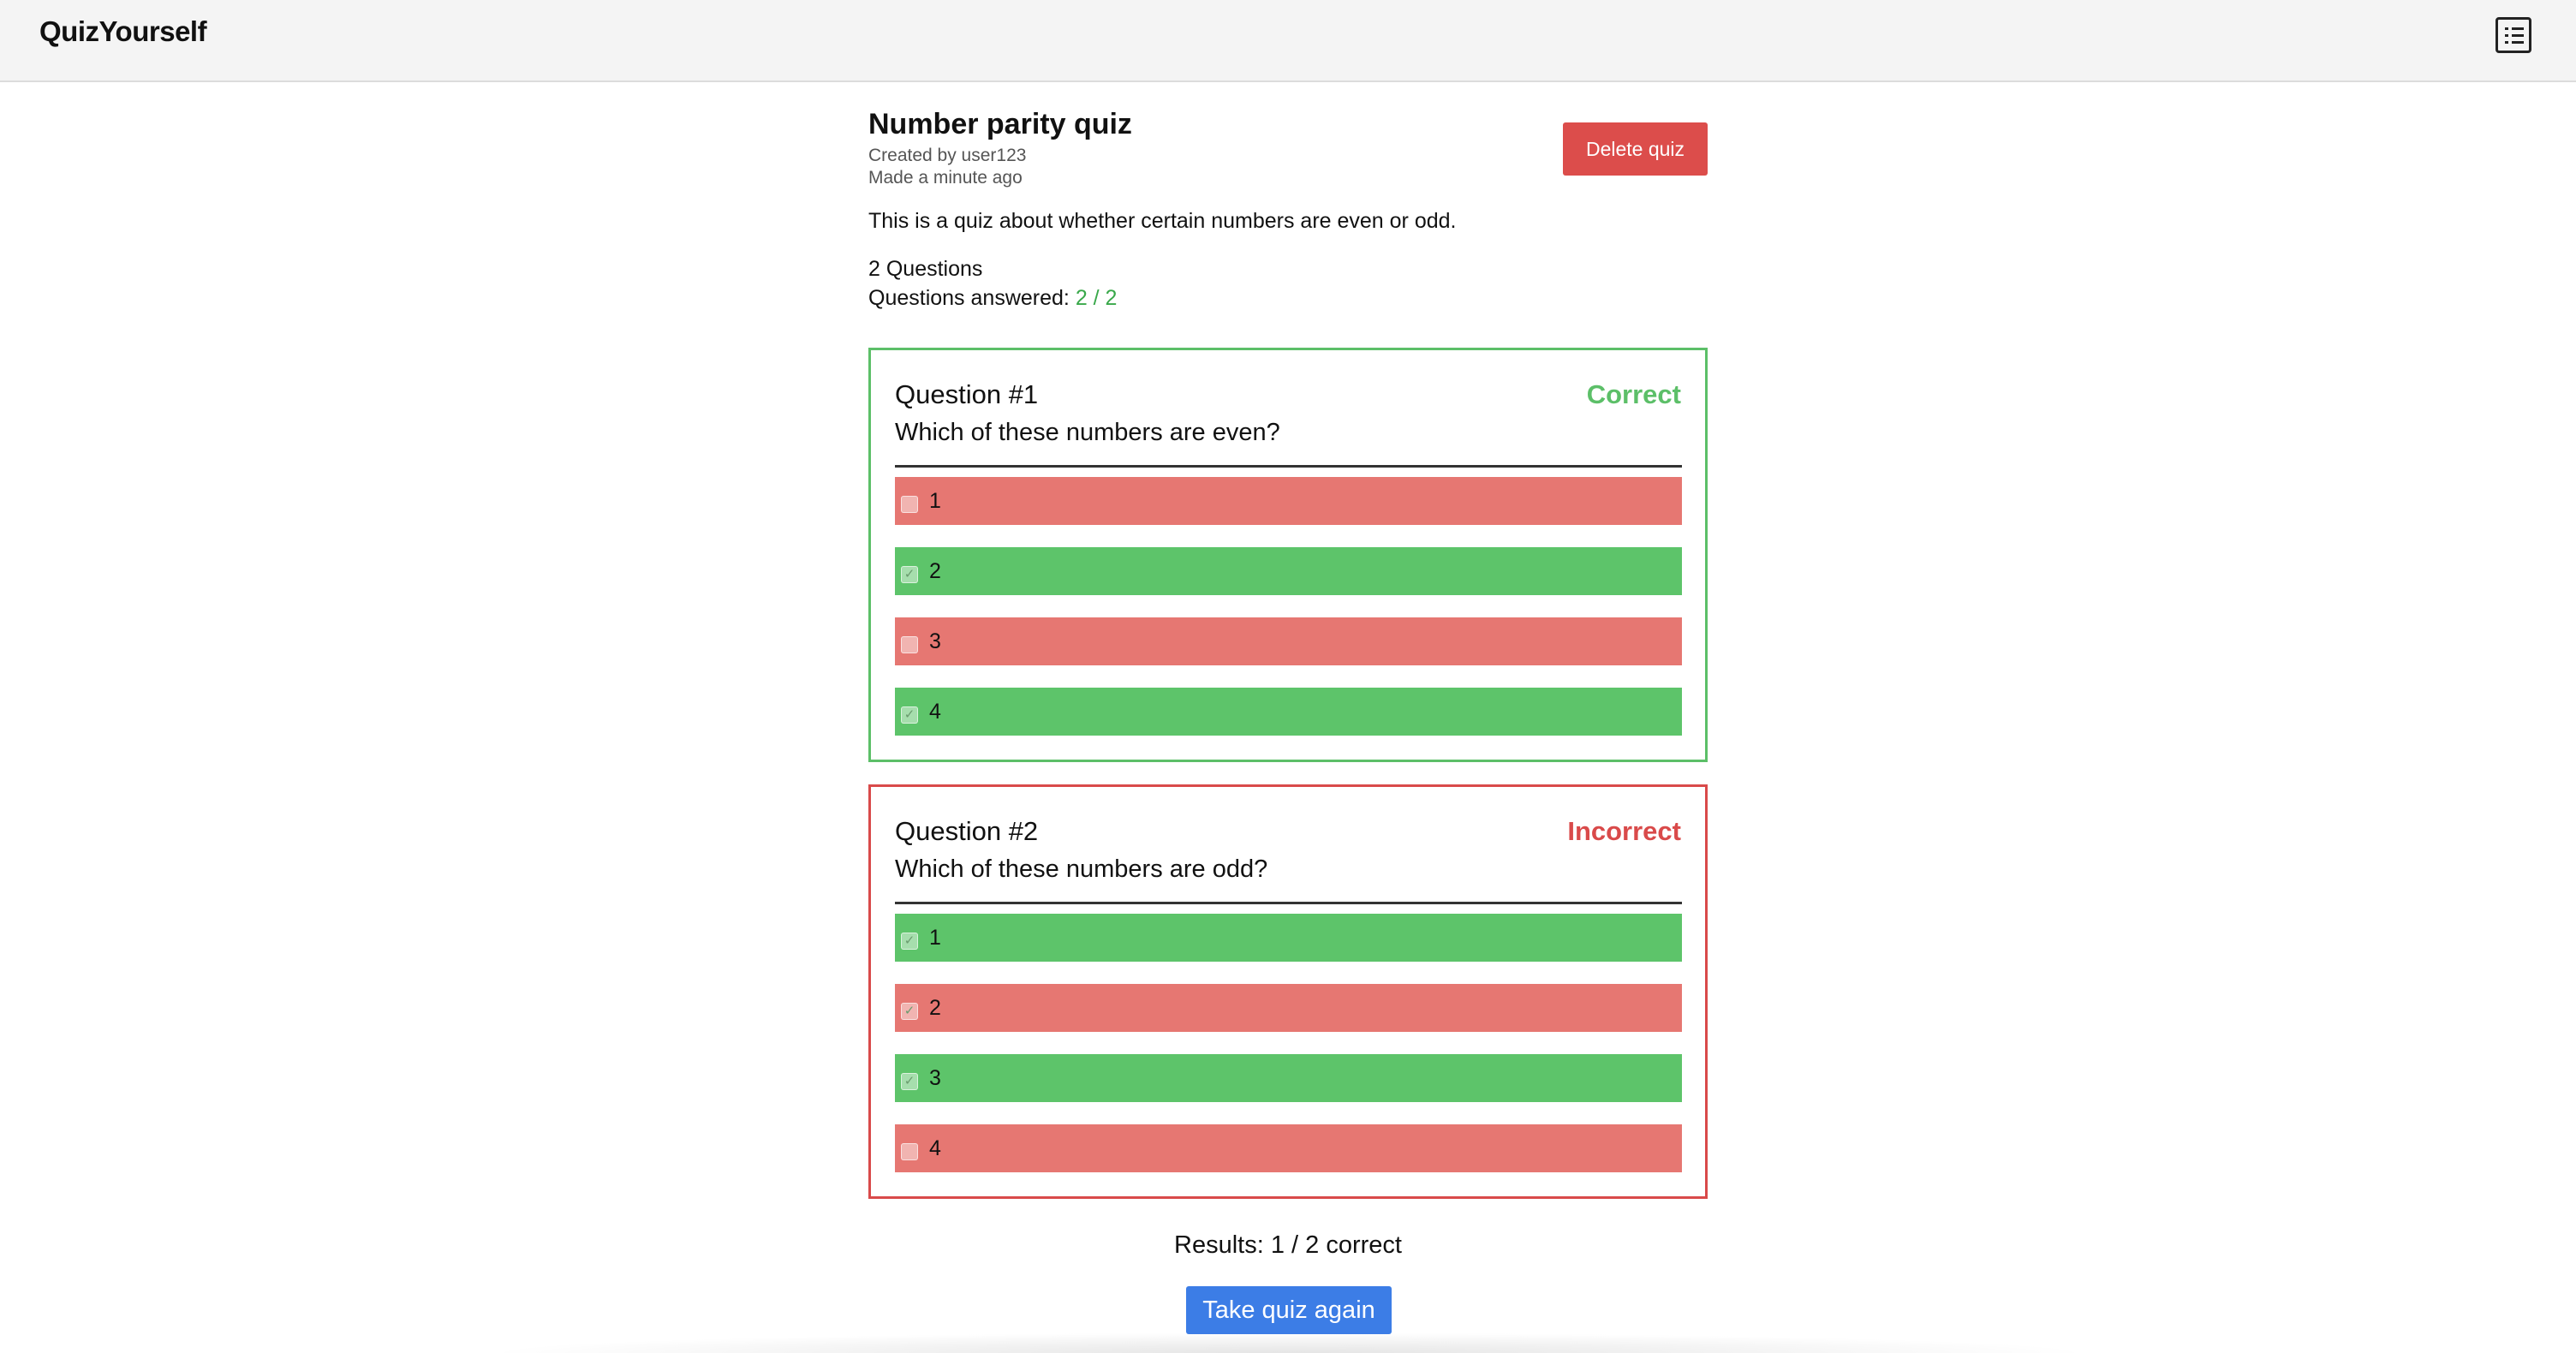 The width and height of the screenshot is (2576, 1353). I want to click on answer-option: 4, so click(1288, 1148).